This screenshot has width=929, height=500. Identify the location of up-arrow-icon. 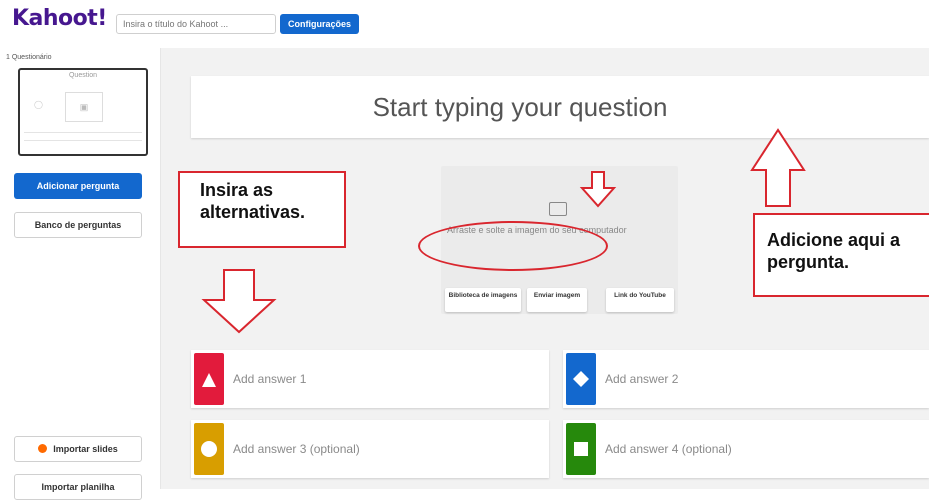
(778, 167).